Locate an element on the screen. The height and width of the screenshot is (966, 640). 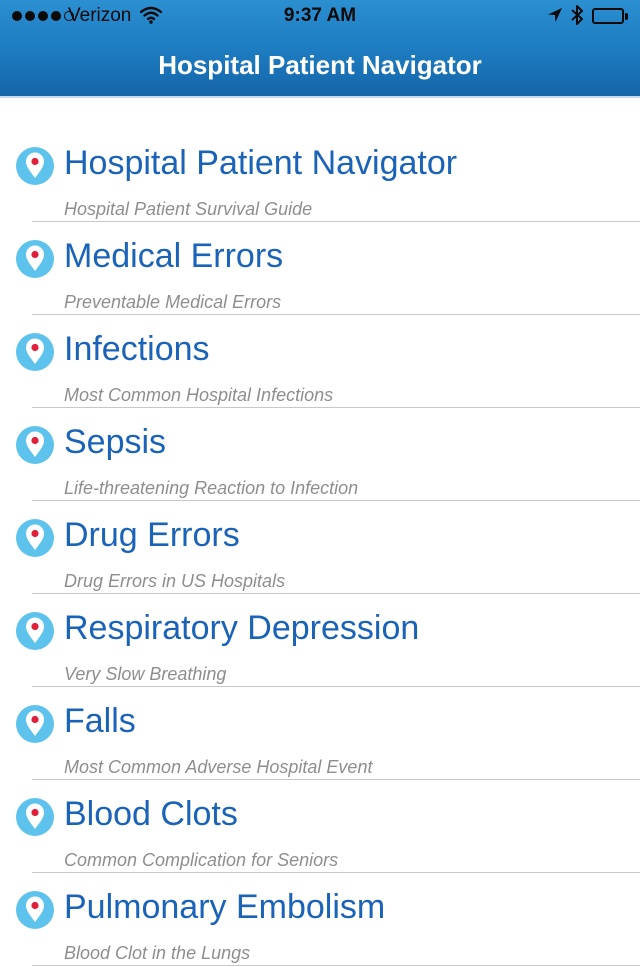
status-bar: Verizon 9:37 AM is located at coordinates (320, 16).